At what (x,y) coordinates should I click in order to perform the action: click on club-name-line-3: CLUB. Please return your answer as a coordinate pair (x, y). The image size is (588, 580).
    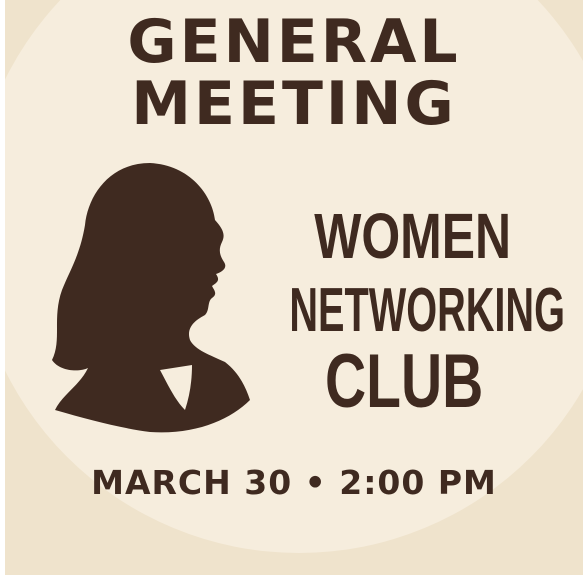
    Looking at the image, I should click on (404, 381).